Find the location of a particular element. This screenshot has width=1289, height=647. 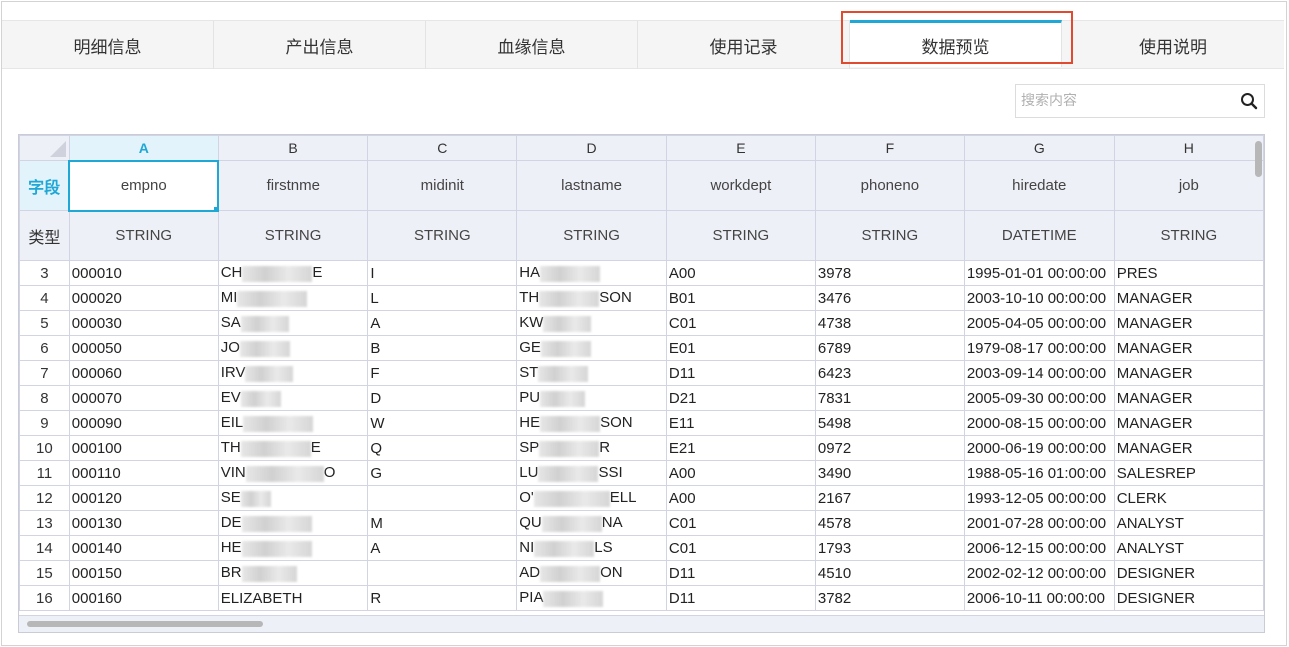

row-number: 5 is located at coordinates (44, 323).